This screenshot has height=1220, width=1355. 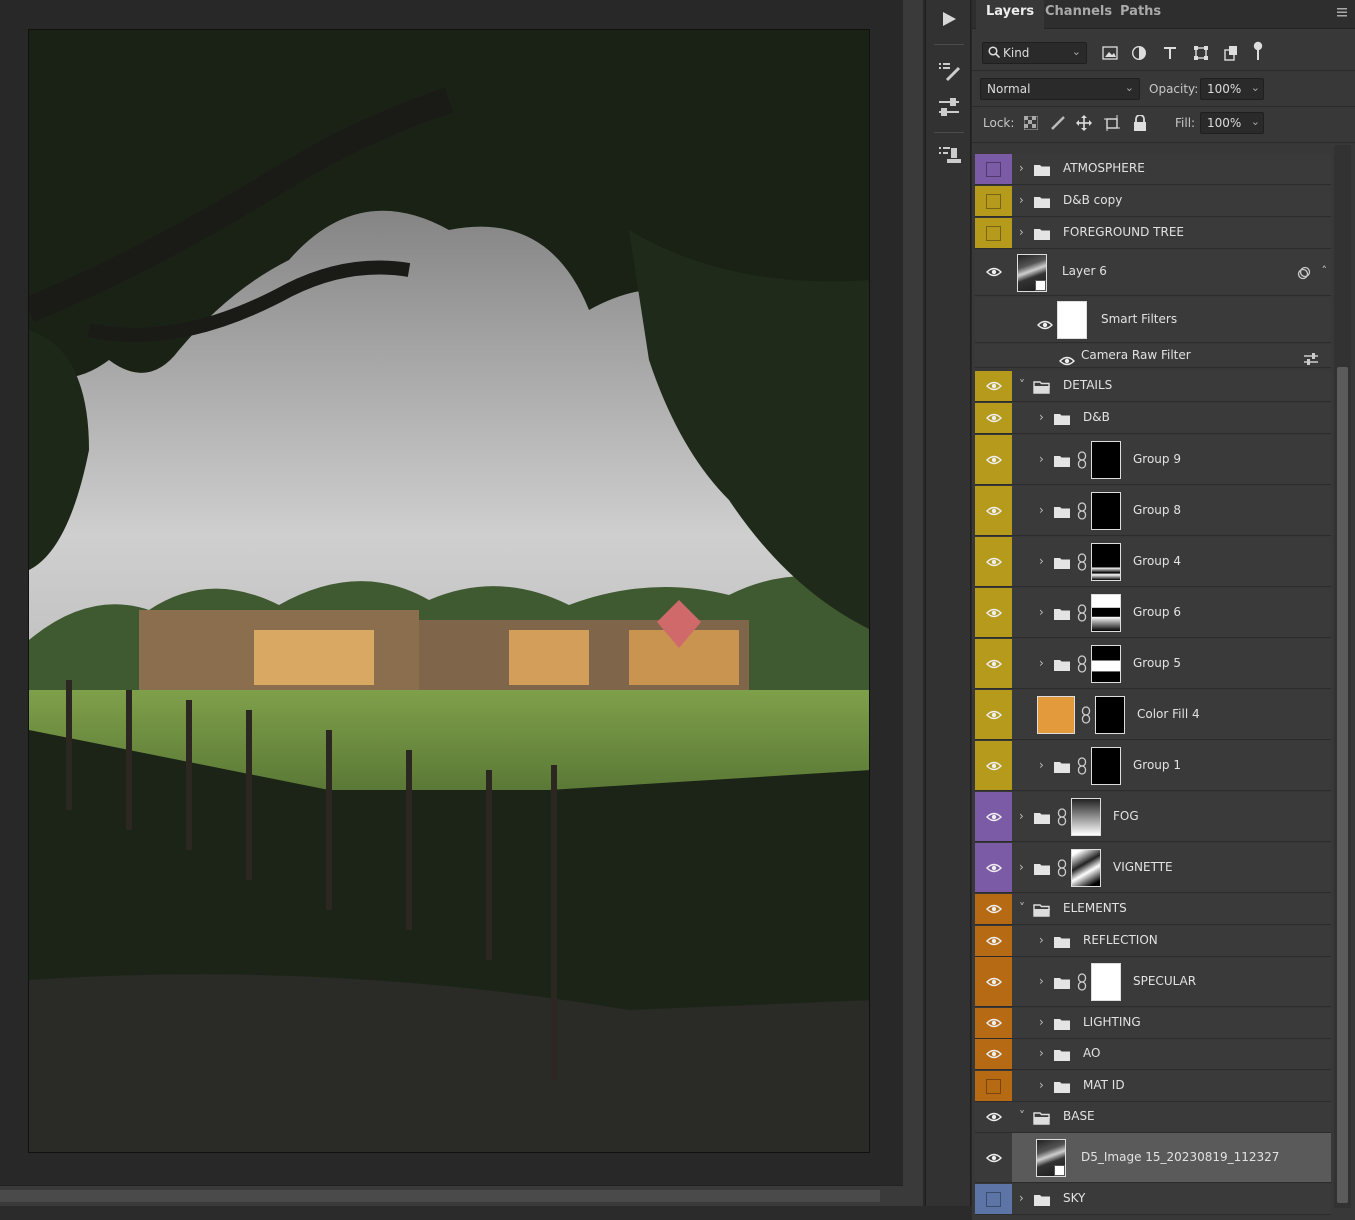 I want to click on opacity-field: 100% ⌄, so click(x=1232, y=89).